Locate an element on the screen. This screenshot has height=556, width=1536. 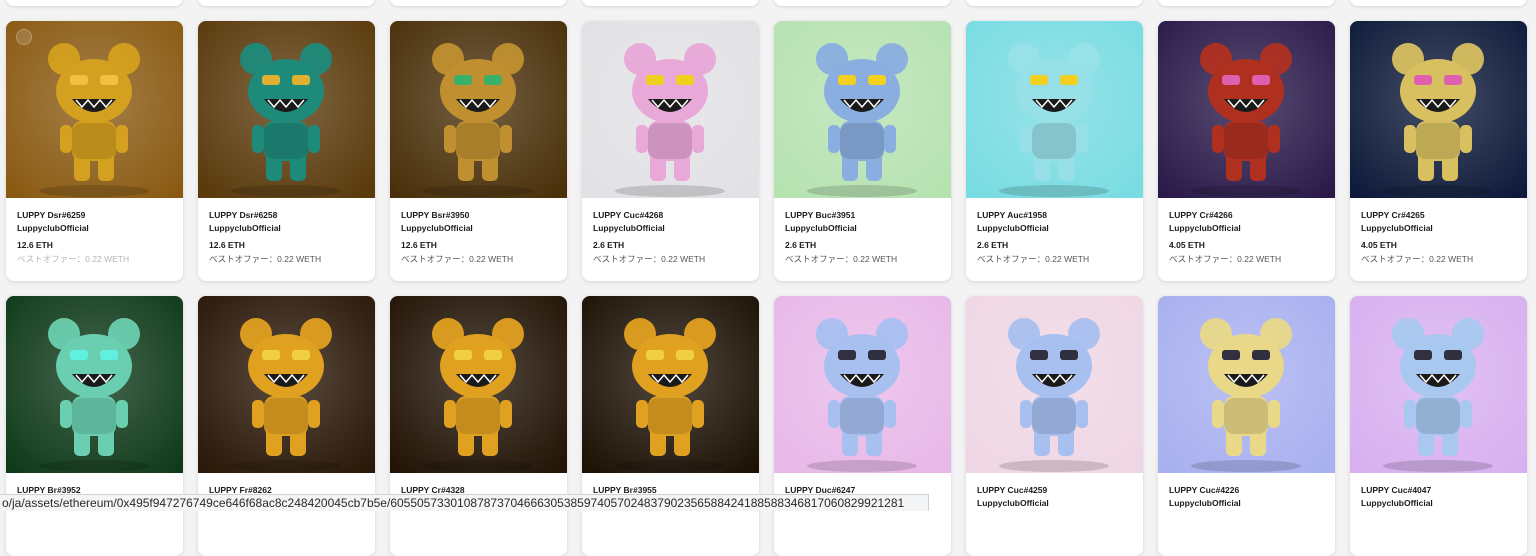
nft-name: LUPPY Cuc#4226 is located at coordinates (1204, 490).